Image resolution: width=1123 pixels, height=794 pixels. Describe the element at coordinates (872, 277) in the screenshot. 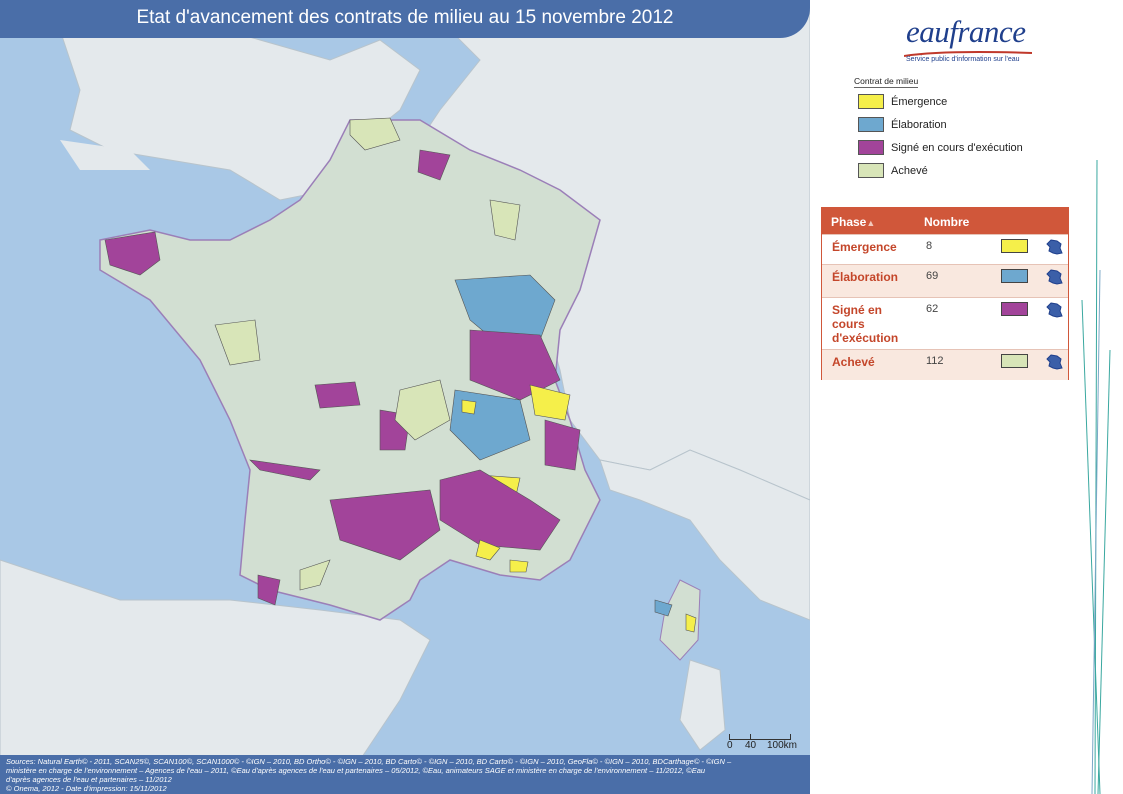

I see `phase-name: Élaboration` at that location.